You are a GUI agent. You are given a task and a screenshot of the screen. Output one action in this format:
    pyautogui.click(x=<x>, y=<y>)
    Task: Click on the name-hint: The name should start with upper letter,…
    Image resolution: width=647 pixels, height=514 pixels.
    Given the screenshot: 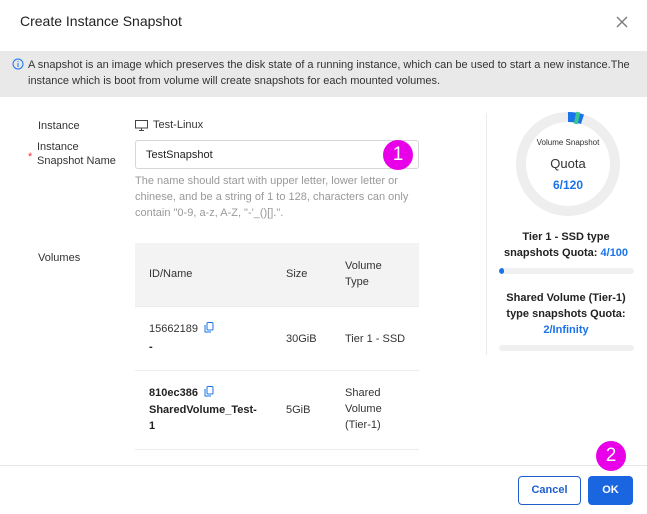 What is the action you would take?
    pyautogui.click(x=272, y=197)
    